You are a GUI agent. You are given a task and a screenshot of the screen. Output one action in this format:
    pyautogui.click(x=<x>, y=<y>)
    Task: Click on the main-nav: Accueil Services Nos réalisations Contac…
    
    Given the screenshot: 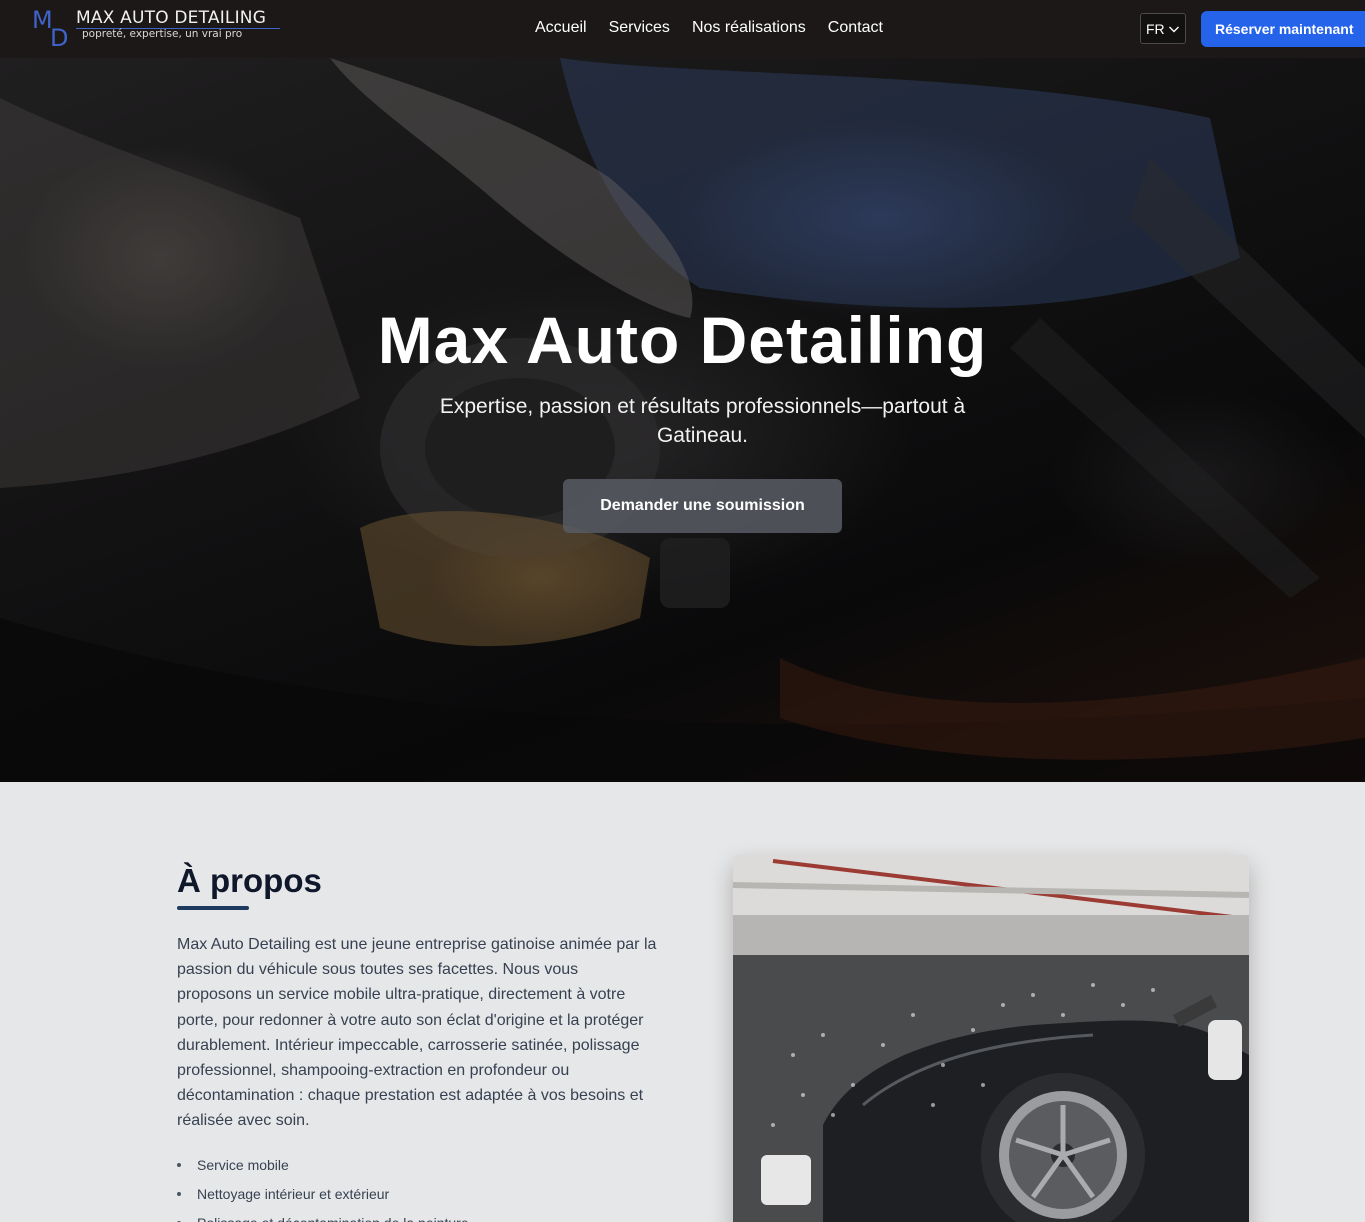 What is the action you would take?
    pyautogui.click(x=709, y=28)
    